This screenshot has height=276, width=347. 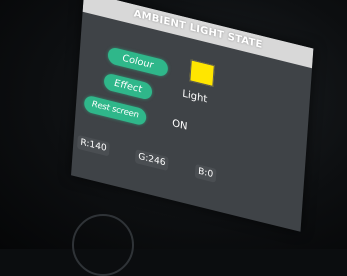 What do you see at coordinates (151, 160) in the screenshot?
I see `green-value: G:246` at bounding box center [151, 160].